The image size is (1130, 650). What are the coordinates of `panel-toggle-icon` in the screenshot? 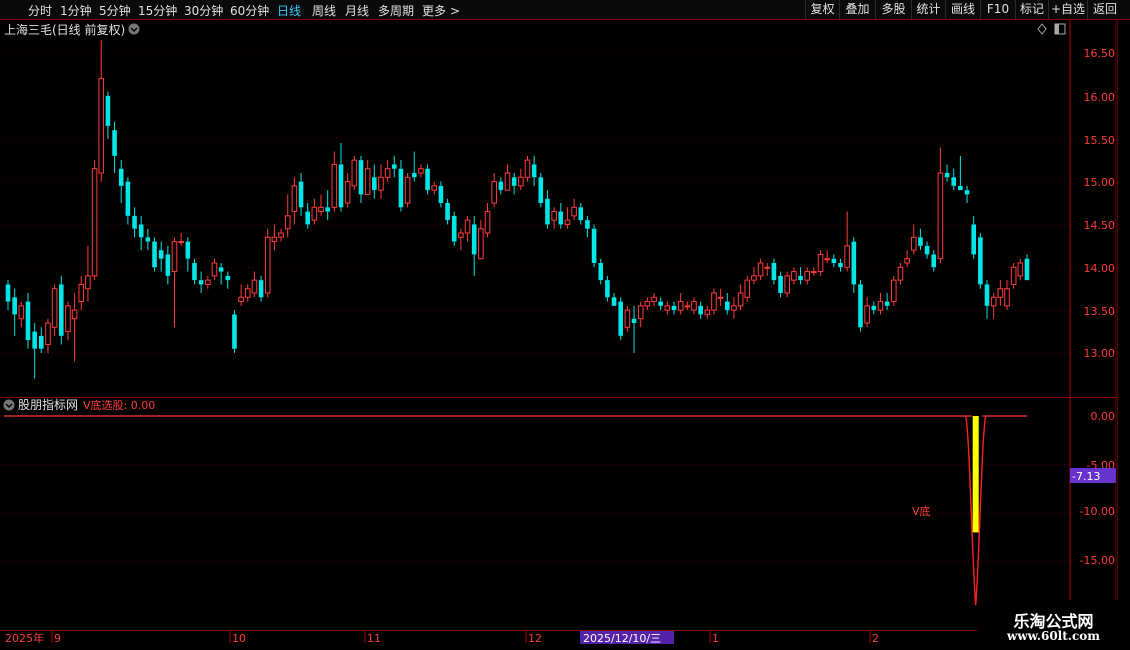 It's located at (1060, 29).